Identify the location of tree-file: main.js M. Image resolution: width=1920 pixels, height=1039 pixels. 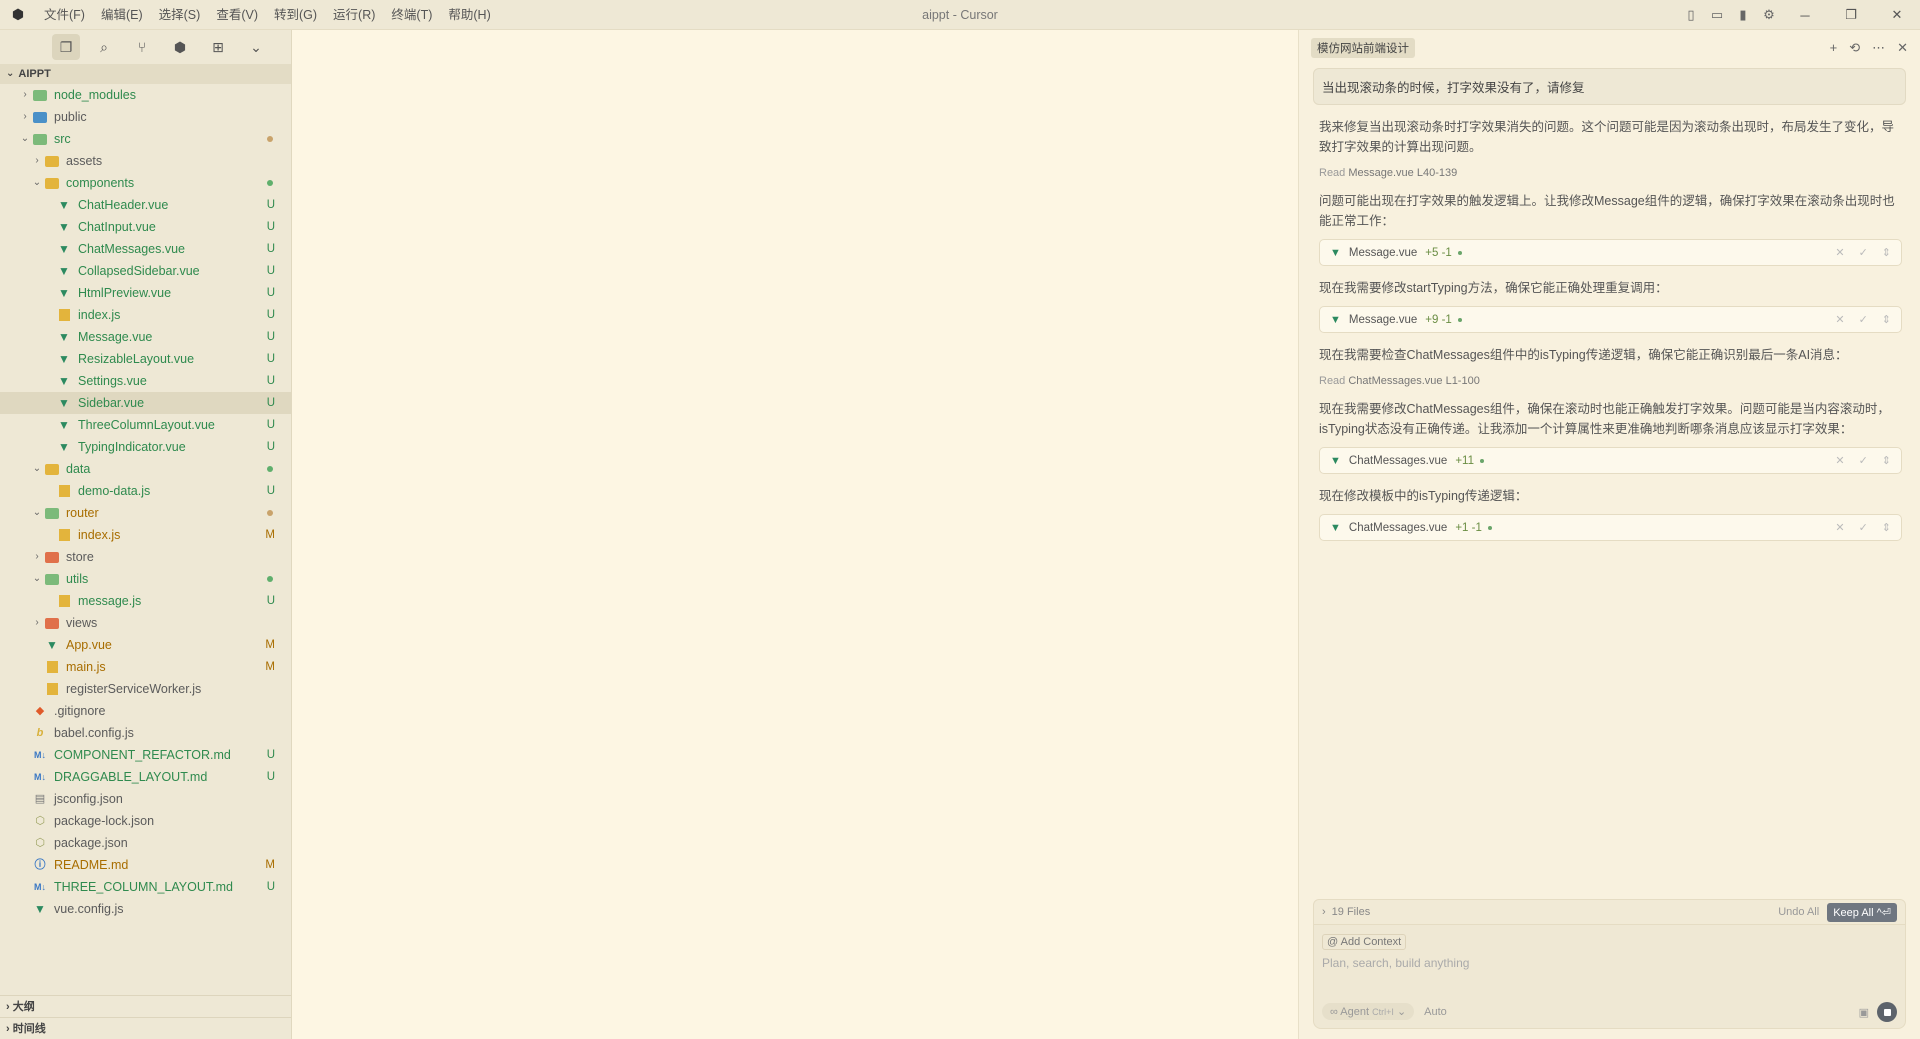
(145, 667).